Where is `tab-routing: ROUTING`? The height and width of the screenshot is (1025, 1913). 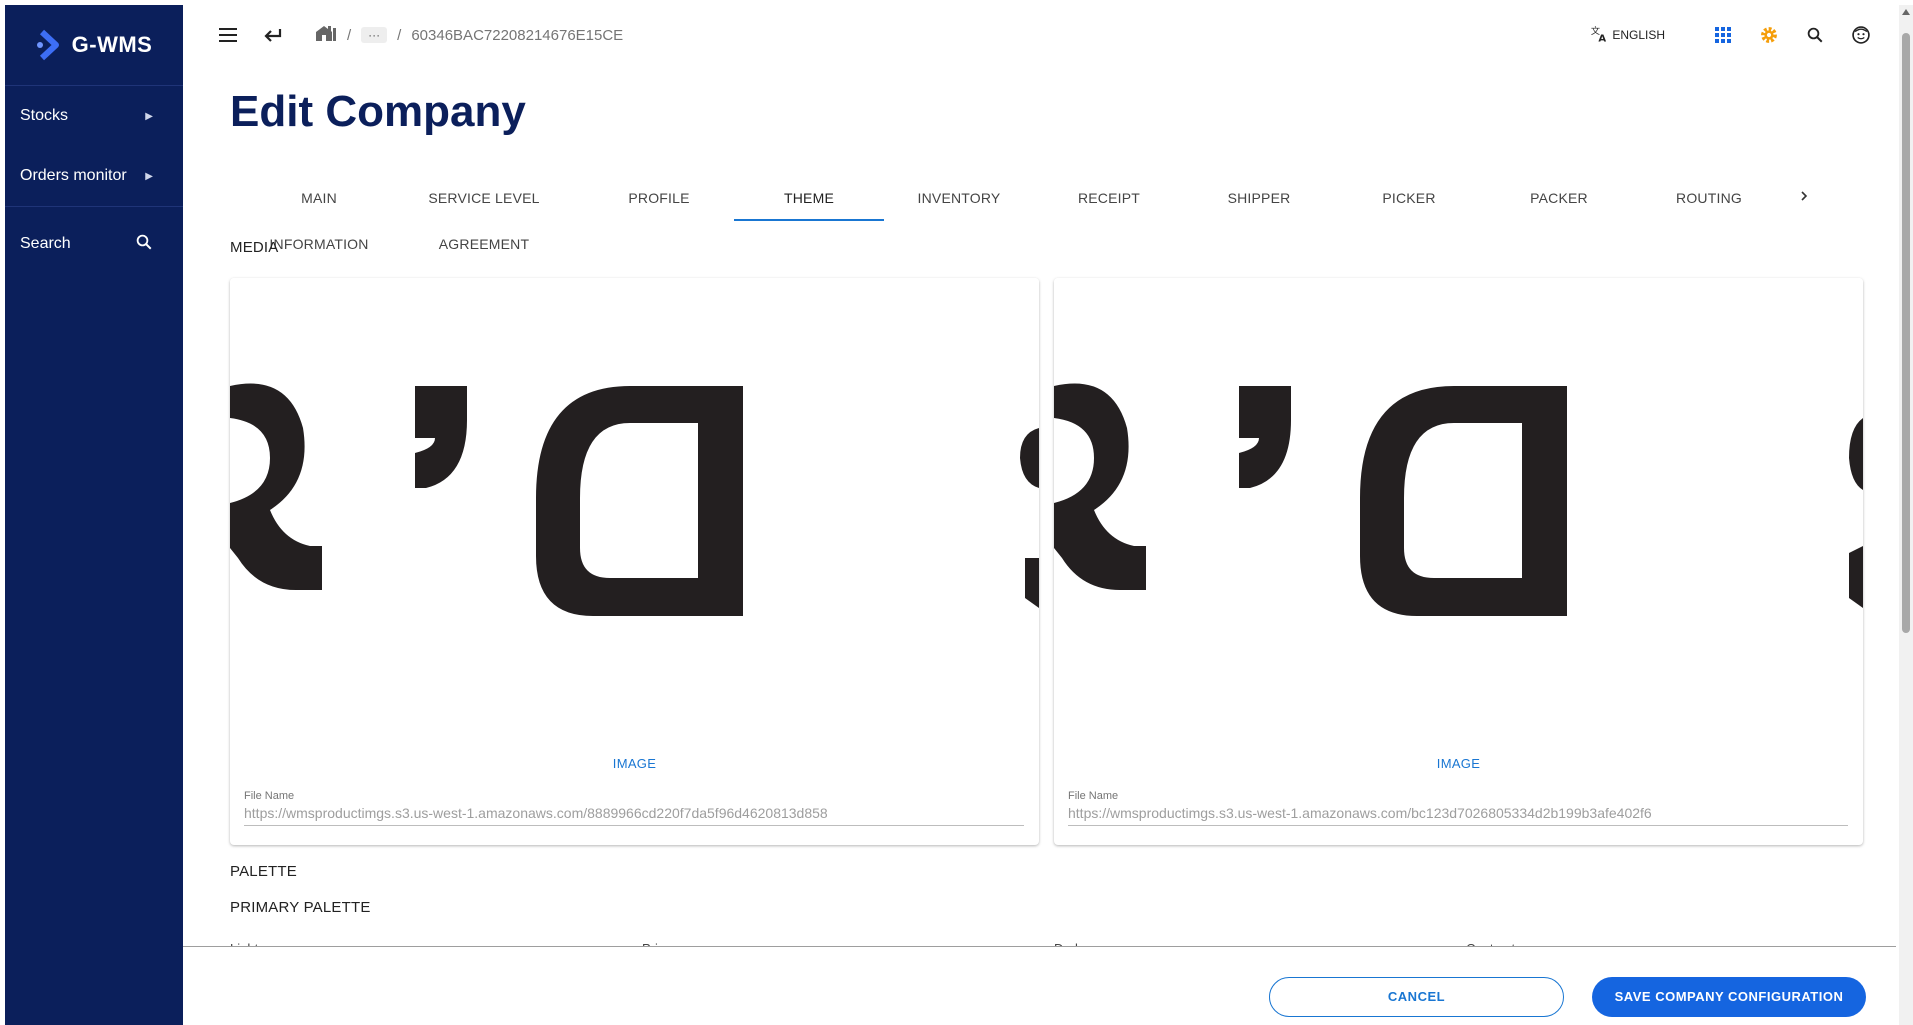 tab-routing: ROUTING is located at coordinates (1709, 198).